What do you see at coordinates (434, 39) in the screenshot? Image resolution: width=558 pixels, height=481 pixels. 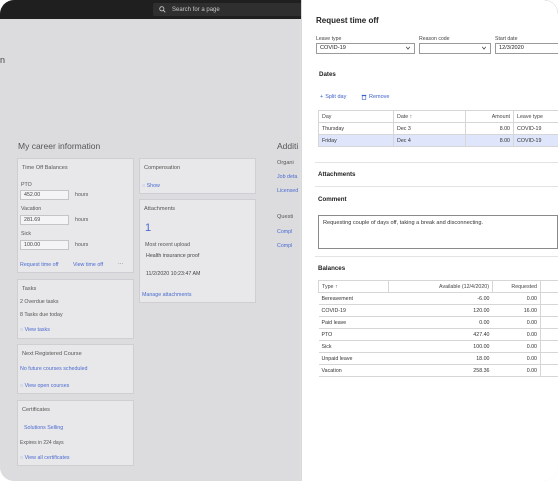 I see `reason-code-label: Reason code` at bounding box center [434, 39].